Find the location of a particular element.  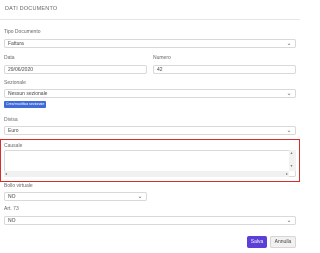

section-title: DATI DOCUMENTO is located at coordinates (31, 9).